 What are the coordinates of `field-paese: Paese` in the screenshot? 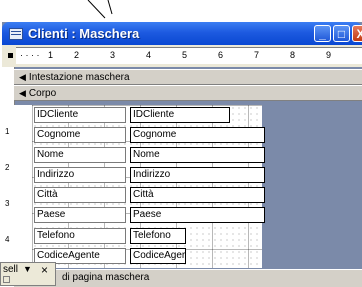 It's located at (197, 215).